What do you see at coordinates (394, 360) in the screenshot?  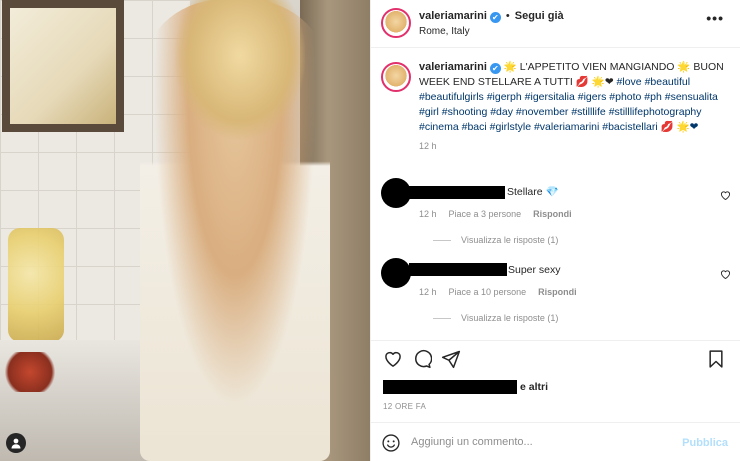 I see `heart-icon` at bounding box center [394, 360].